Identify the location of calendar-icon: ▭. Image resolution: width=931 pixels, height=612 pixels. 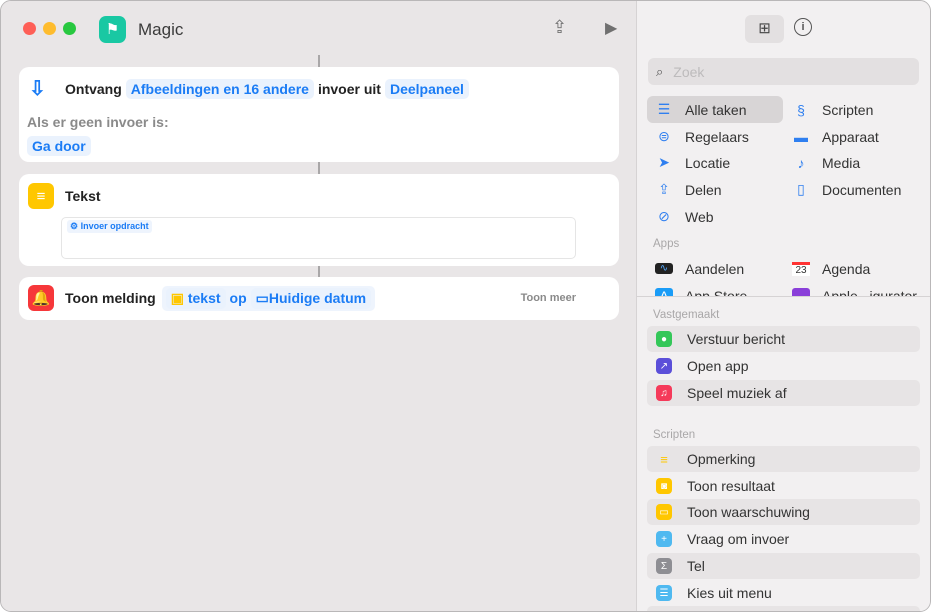
(262, 297).